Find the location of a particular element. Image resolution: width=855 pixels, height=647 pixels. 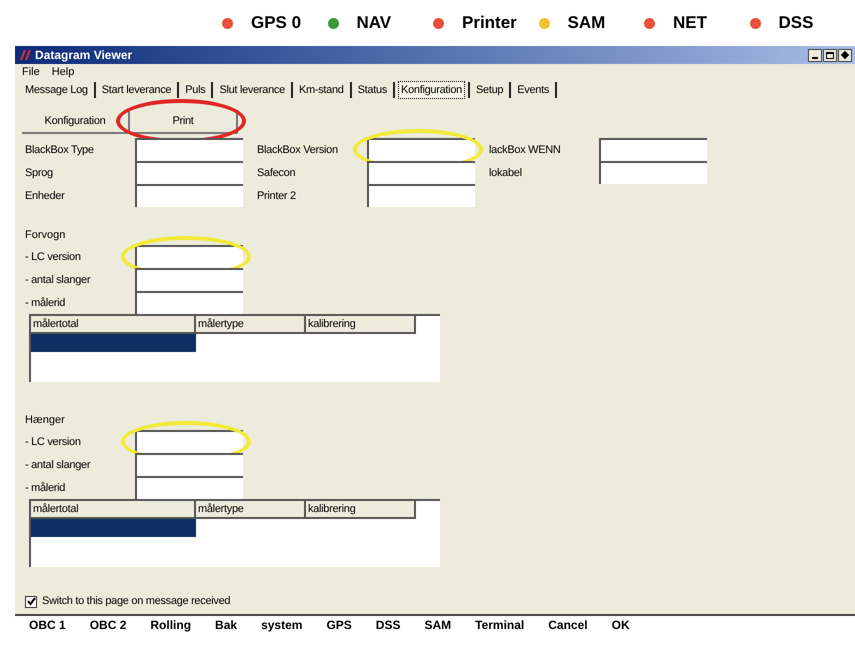

check-icon is located at coordinates (31, 601).